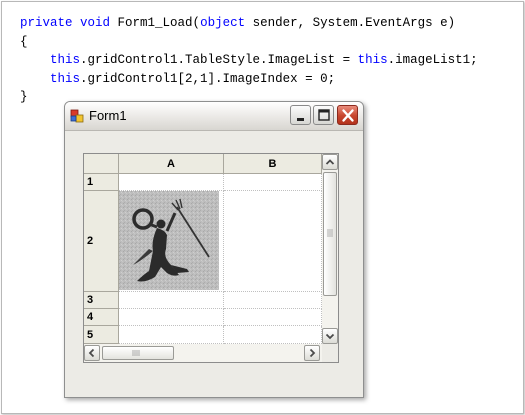 The height and width of the screenshot is (415, 525). What do you see at coordinates (171, 317) in the screenshot?
I see `cell-a4` at bounding box center [171, 317].